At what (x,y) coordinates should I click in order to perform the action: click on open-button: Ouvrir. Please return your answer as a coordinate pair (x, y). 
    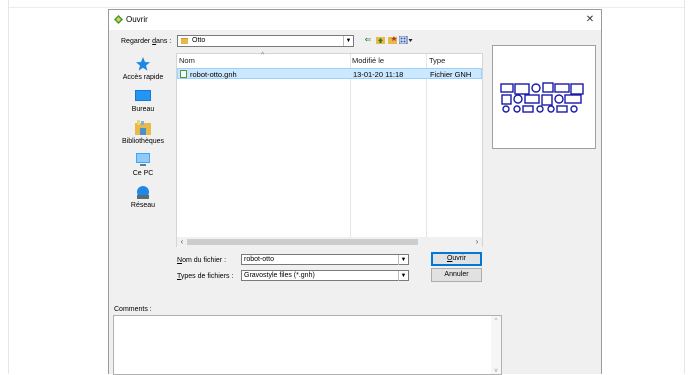
    Looking at the image, I should click on (456, 259).